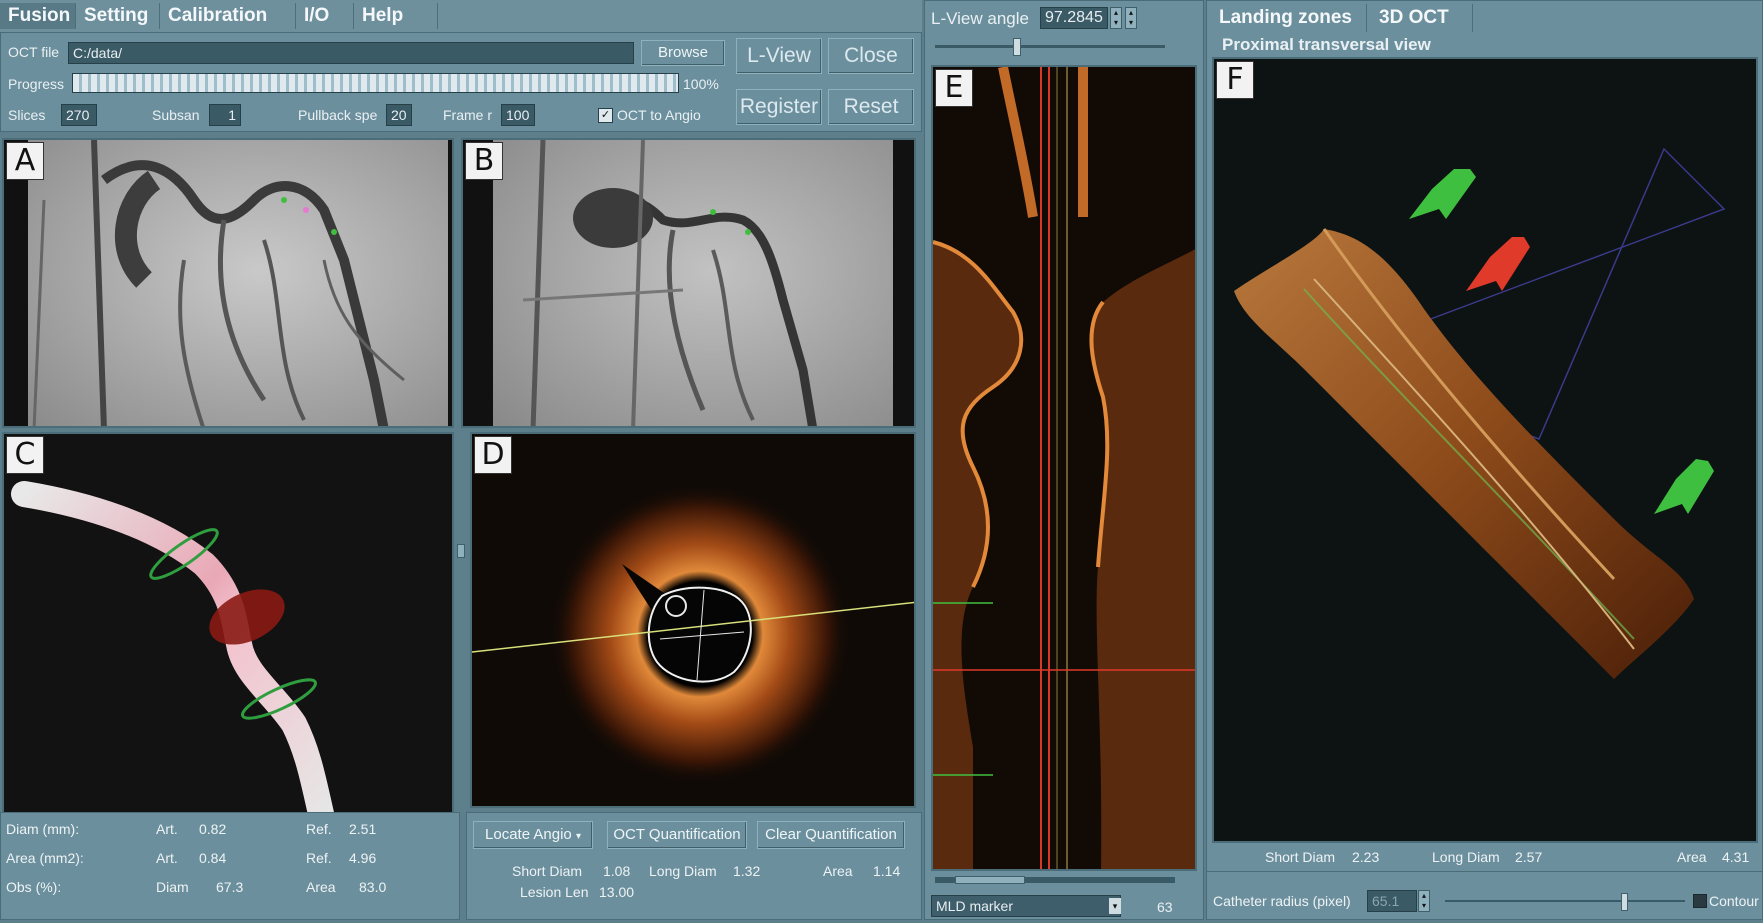 This screenshot has height=923, width=1763. What do you see at coordinates (118, 16) in the screenshot?
I see `menu-setting: Setting` at bounding box center [118, 16].